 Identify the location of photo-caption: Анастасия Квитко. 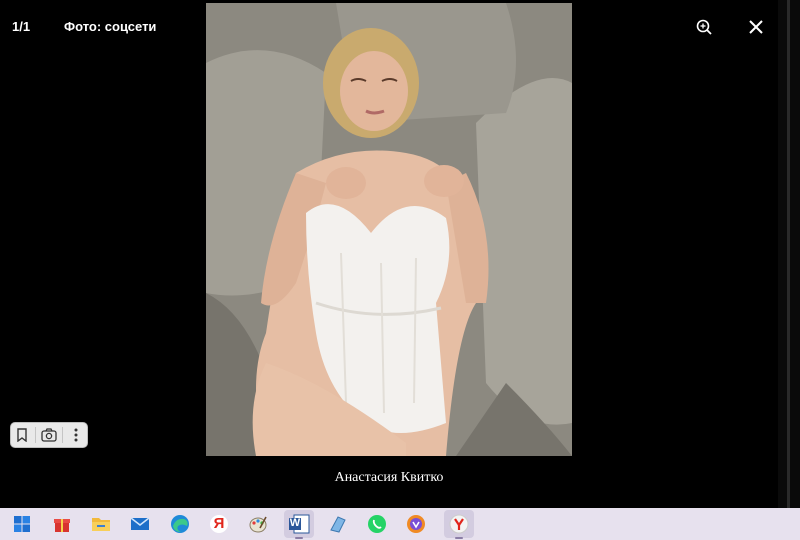
(389, 477).